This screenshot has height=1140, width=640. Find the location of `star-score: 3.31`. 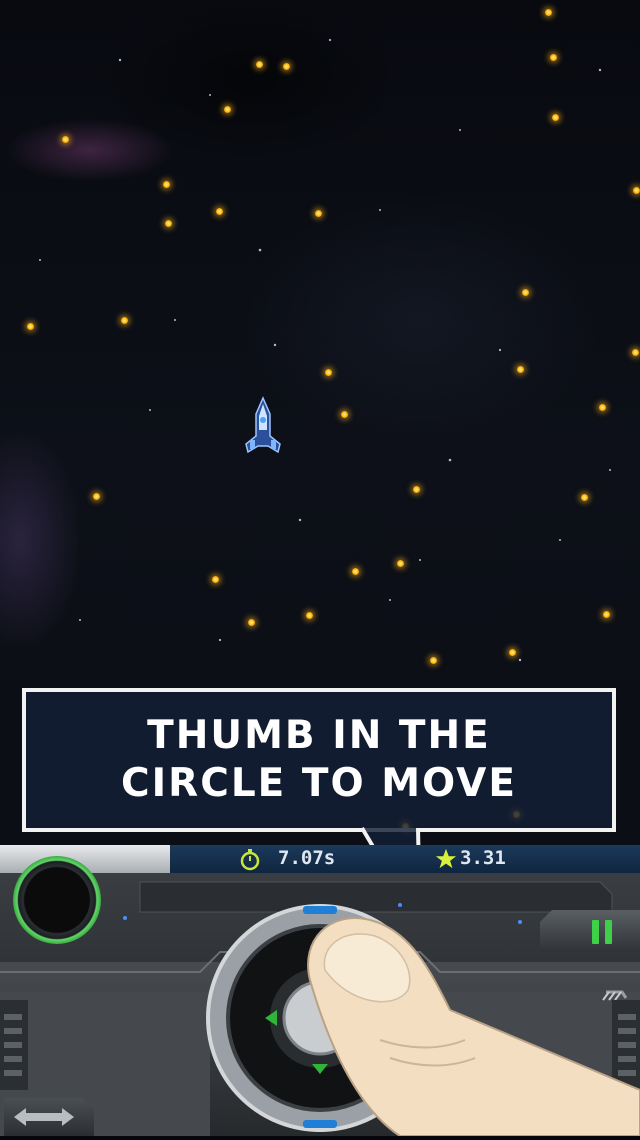

star-score: 3.31 is located at coordinates (483, 858).